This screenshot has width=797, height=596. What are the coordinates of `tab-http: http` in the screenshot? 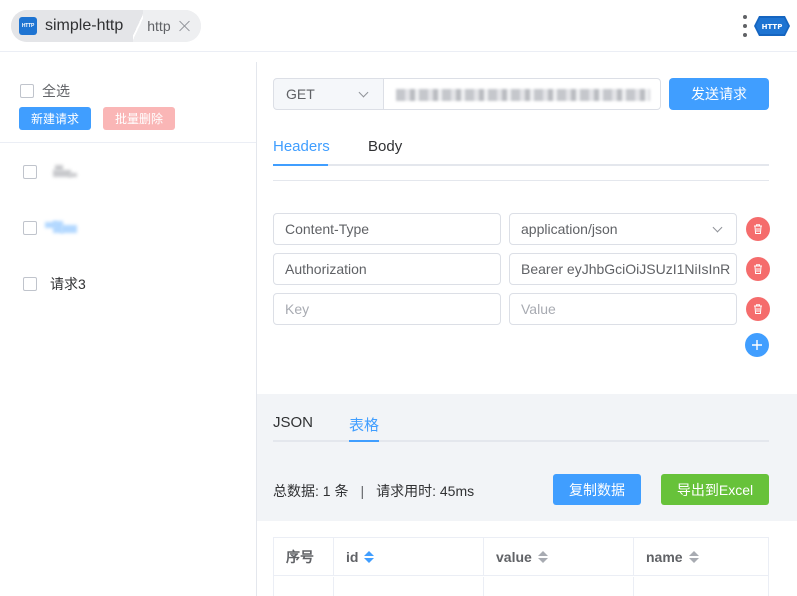 It's located at (172, 26).